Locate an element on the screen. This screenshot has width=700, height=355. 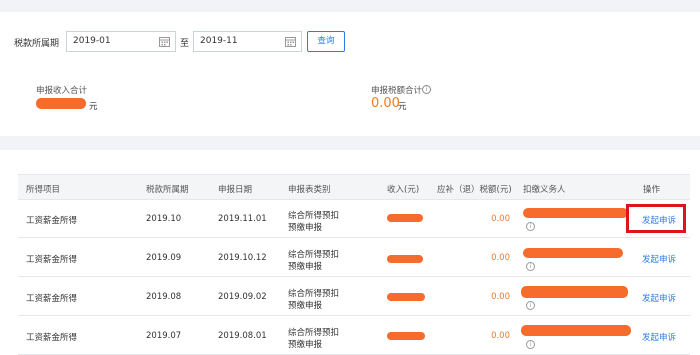
col-tax: 应补（退）税额(元) is located at coordinates (474, 190).